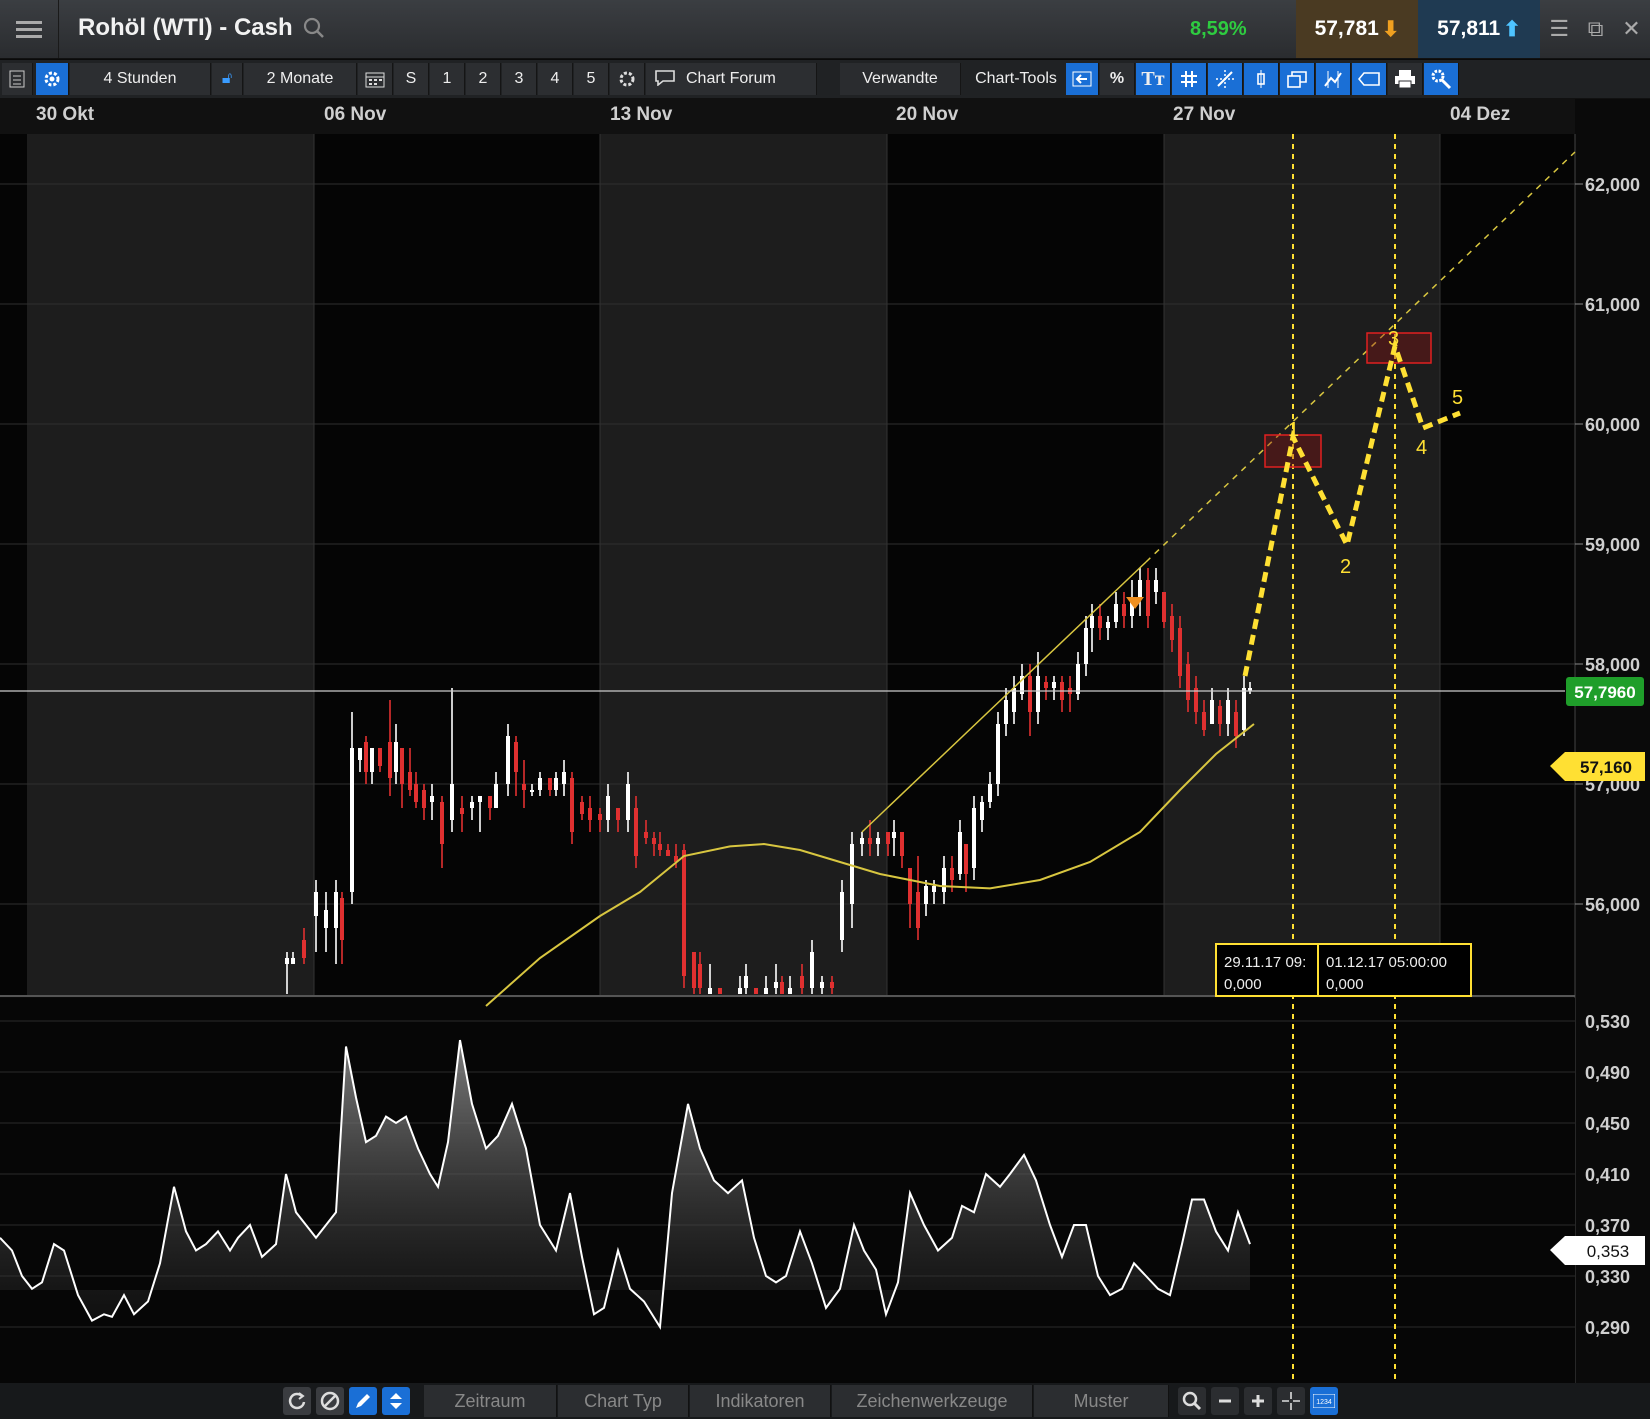 The height and width of the screenshot is (1419, 1650). I want to click on pencil-icon, so click(363, 1401).